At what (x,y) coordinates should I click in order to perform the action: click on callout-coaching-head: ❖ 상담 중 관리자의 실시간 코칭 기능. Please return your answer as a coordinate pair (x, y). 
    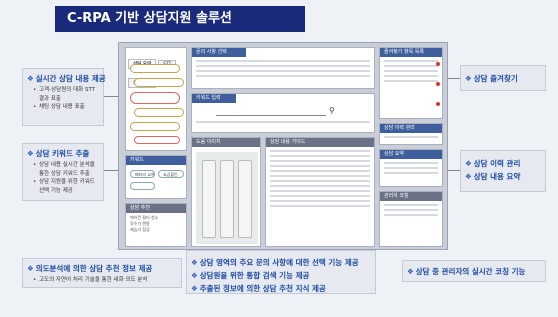
    Looking at the image, I should click on (466, 271).